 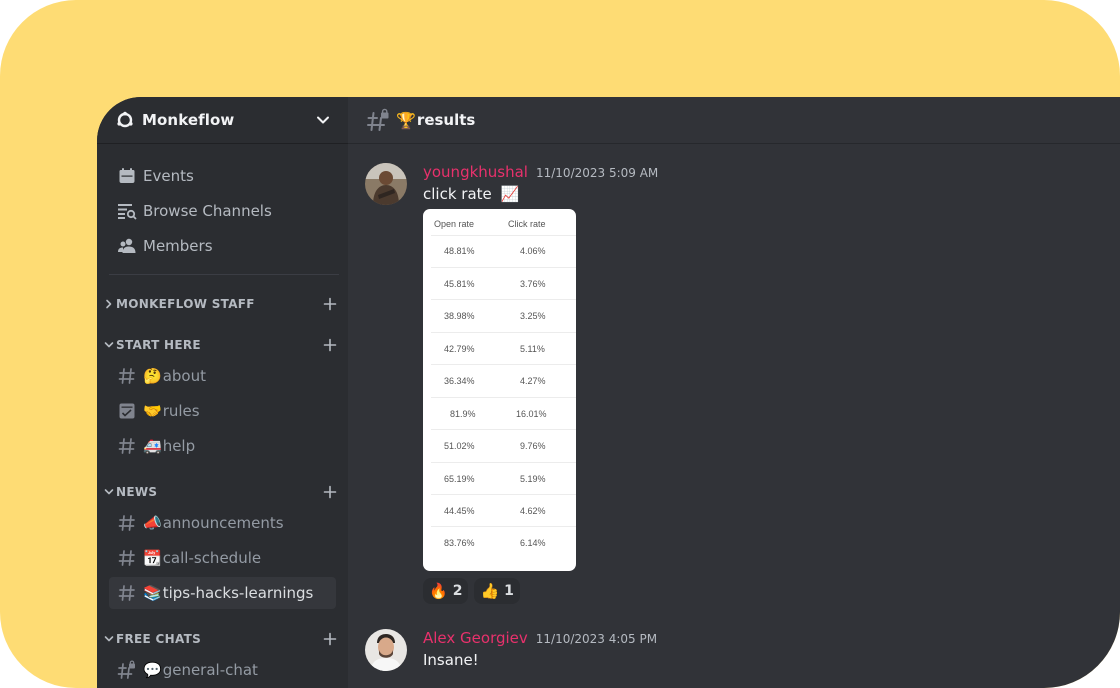 What do you see at coordinates (459, 479) in the screenshot?
I see `table-cell: 65.19%` at bounding box center [459, 479].